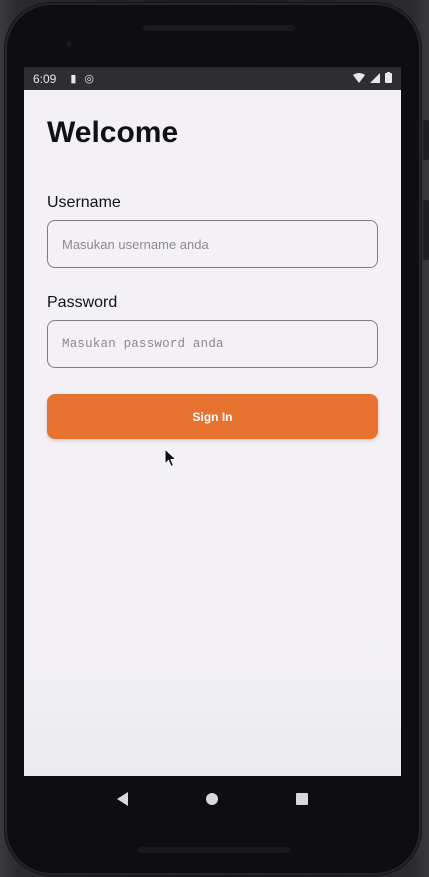  Describe the element at coordinates (45, 78) in the screenshot. I see `status-time: 6:09` at that location.